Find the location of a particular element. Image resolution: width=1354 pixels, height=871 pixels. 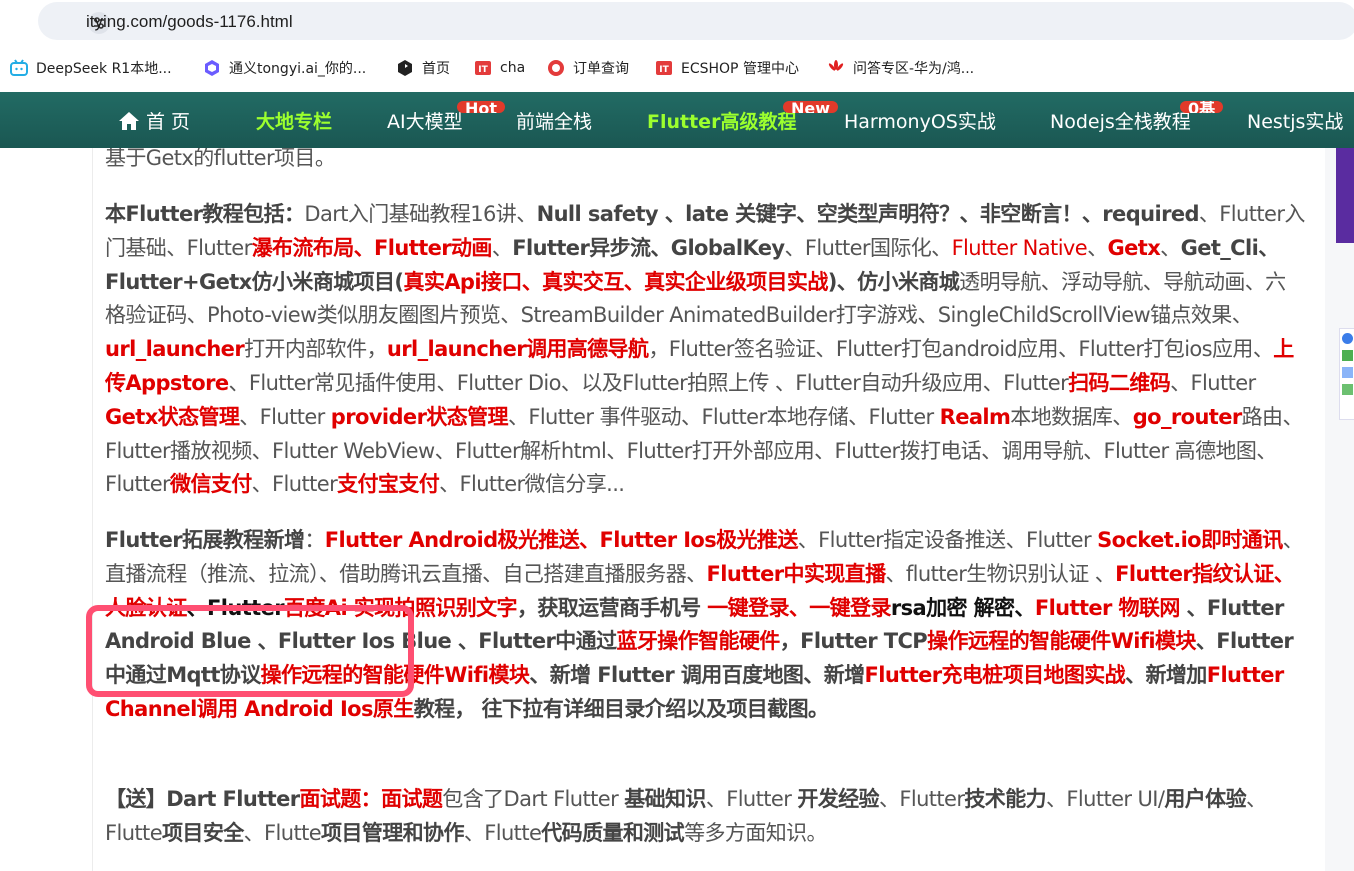

nav-item-ai: AI大模型 Hot is located at coordinates (446, 117).